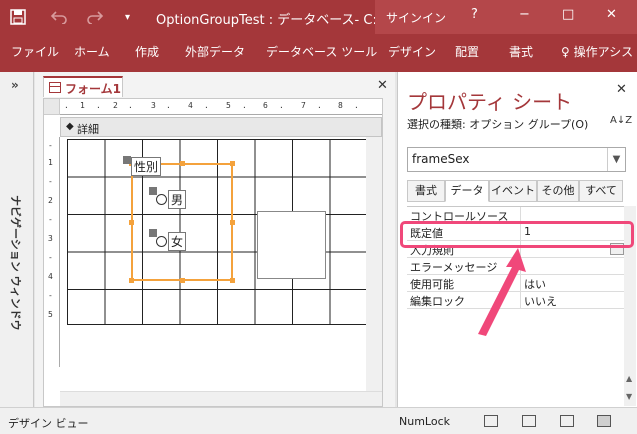  What do you see at coordinates (454, 267) in the screenshot?
I see `property-name: エラーメッセージ` at bounding box center [454, 267].